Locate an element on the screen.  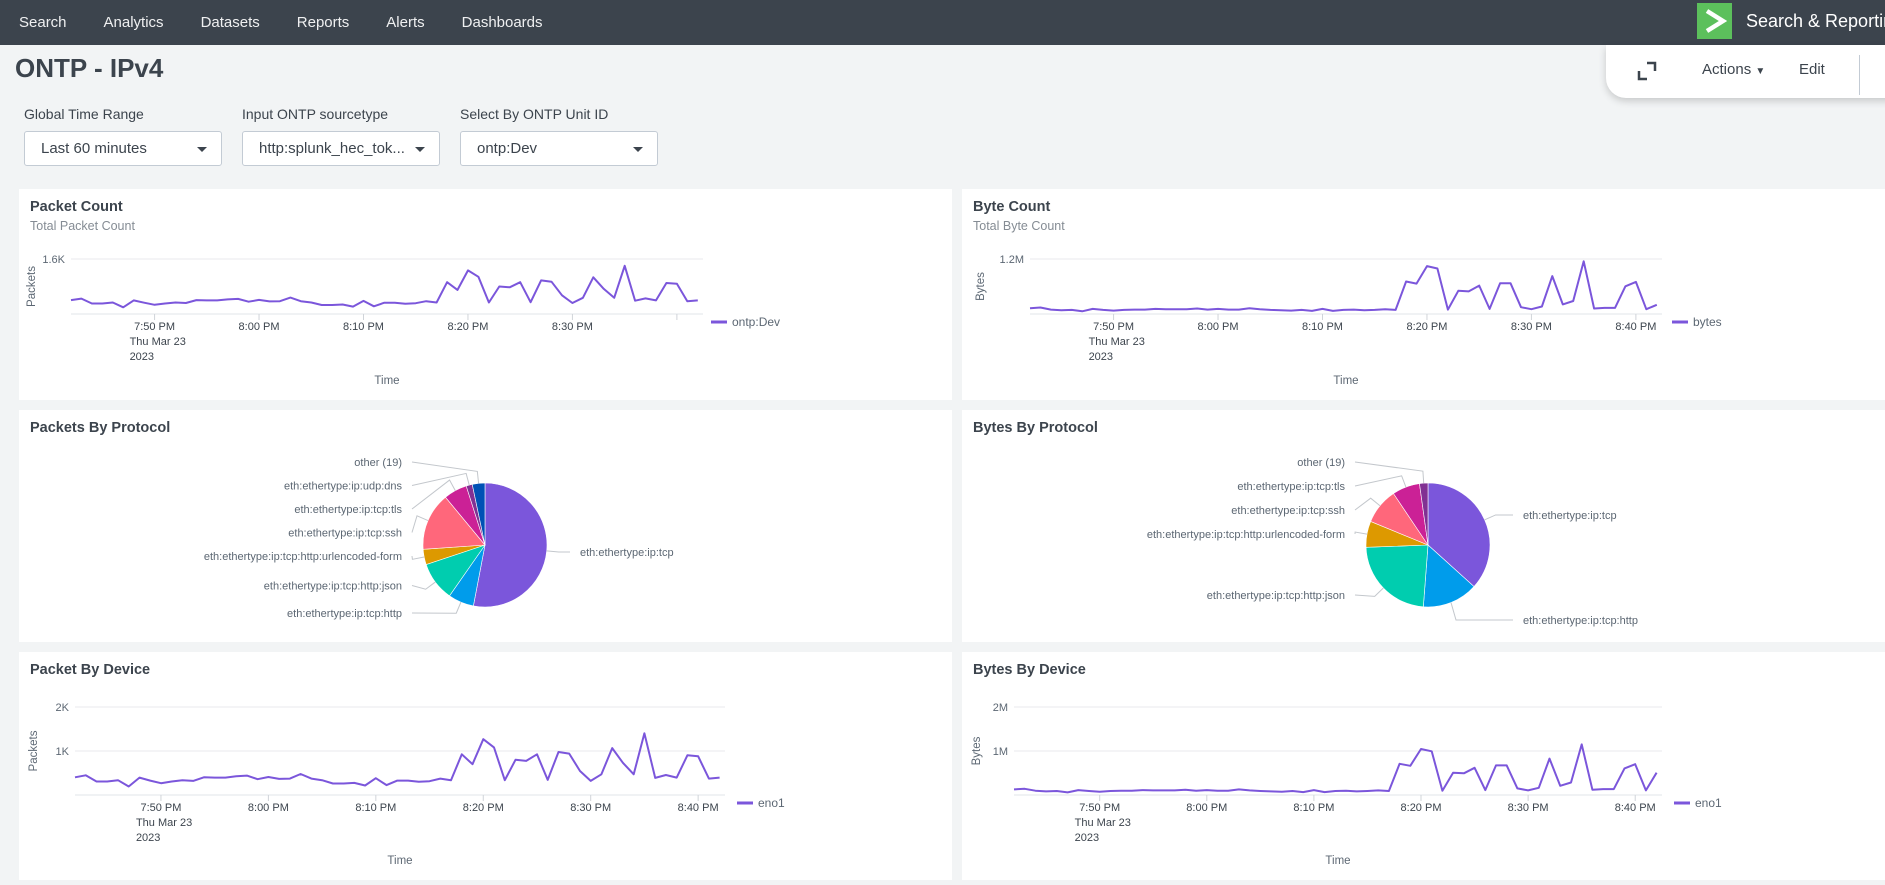
edit-button: Edit is located at coordinates (1812, 69).